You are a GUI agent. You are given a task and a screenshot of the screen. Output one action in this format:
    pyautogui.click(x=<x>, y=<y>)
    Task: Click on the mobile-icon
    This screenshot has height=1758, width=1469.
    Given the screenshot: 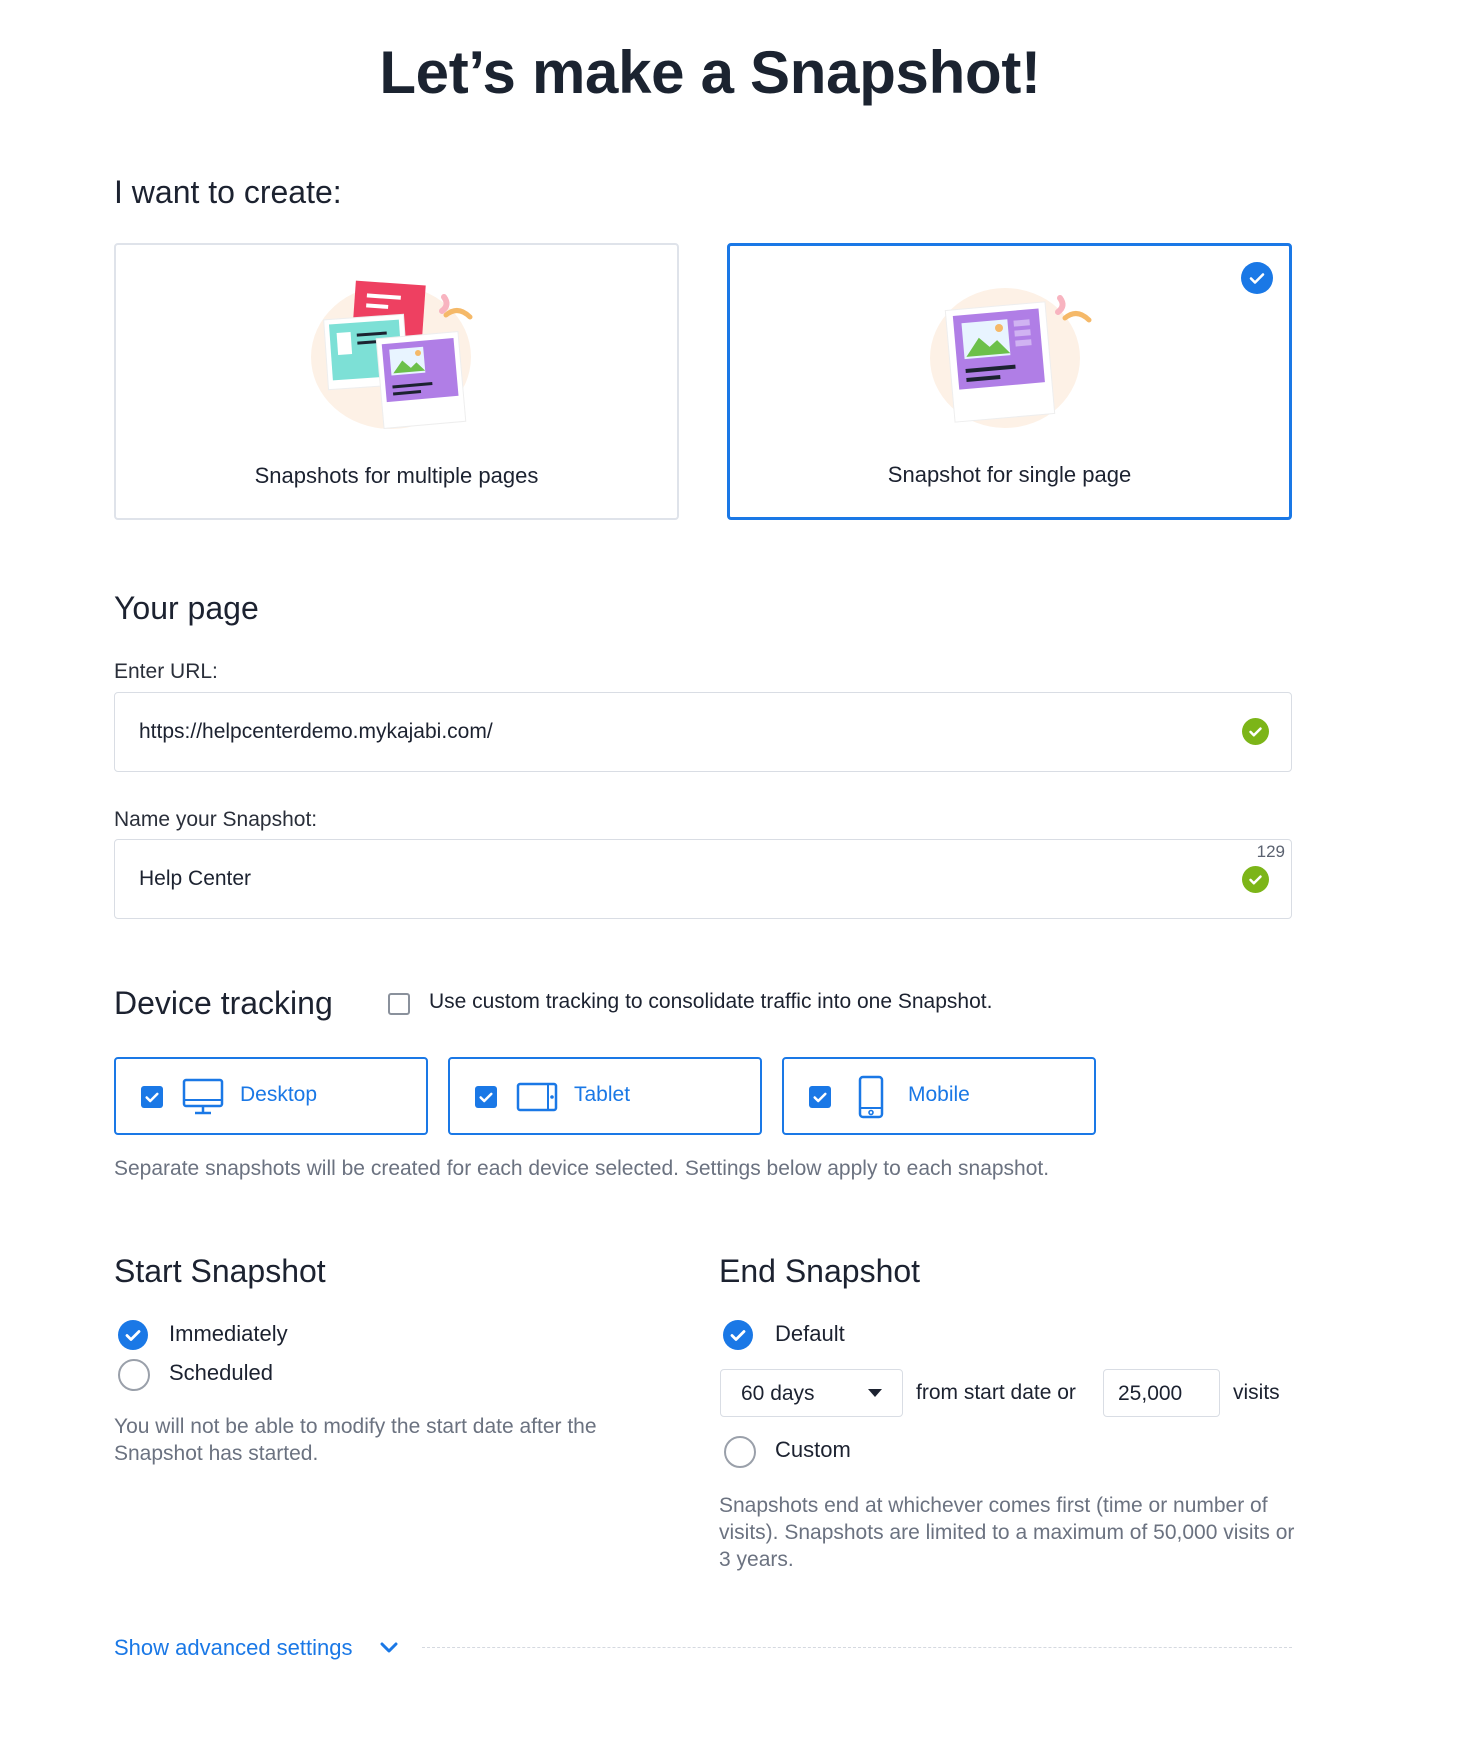 What is the action you would take?
    pyautogui.click(x=871, y=1097)
    